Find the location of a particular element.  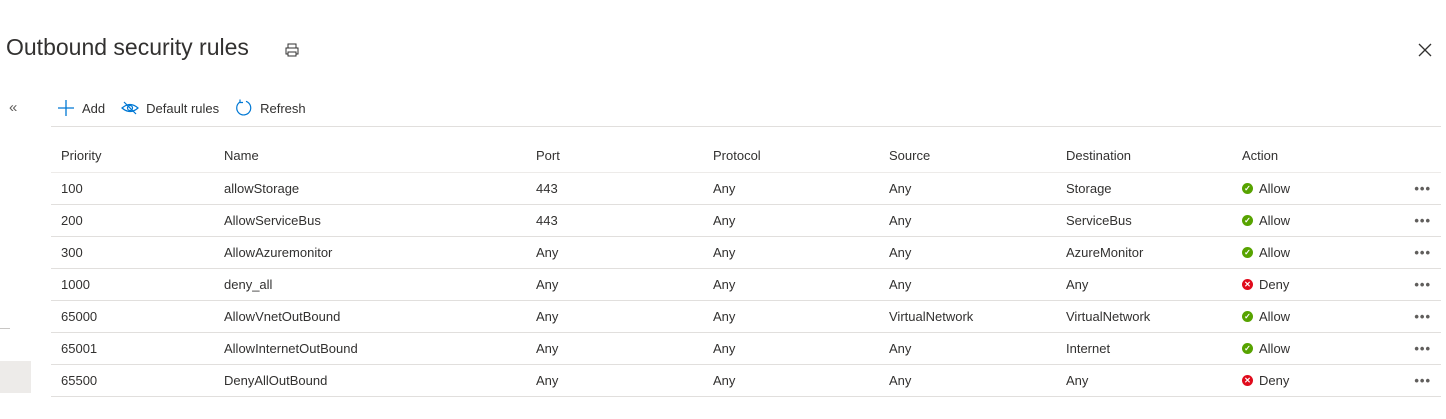

print-icon is located at coordinates (292, 50).